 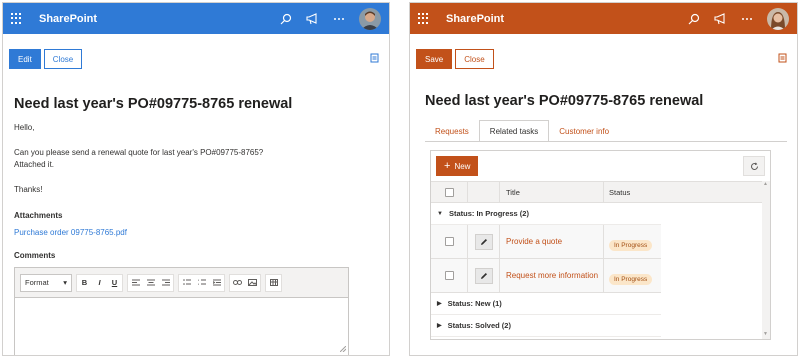 What do you see at coordinates (534, 241) in the screenshot?
I see `row-title-link: Provide a quote` at bounding box center [534, 241].